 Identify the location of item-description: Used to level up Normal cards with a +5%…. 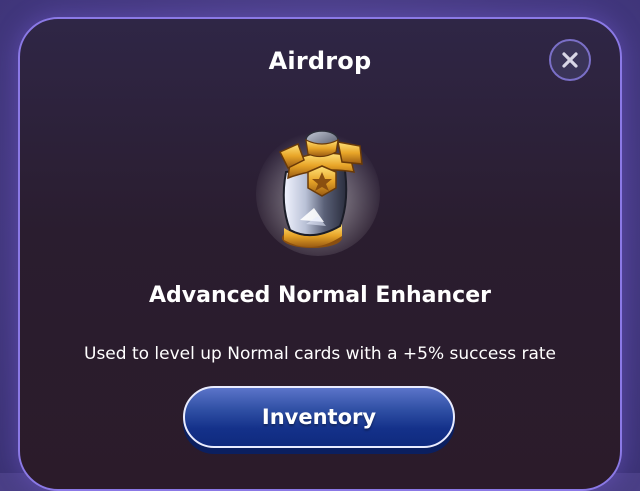
(320, 354).